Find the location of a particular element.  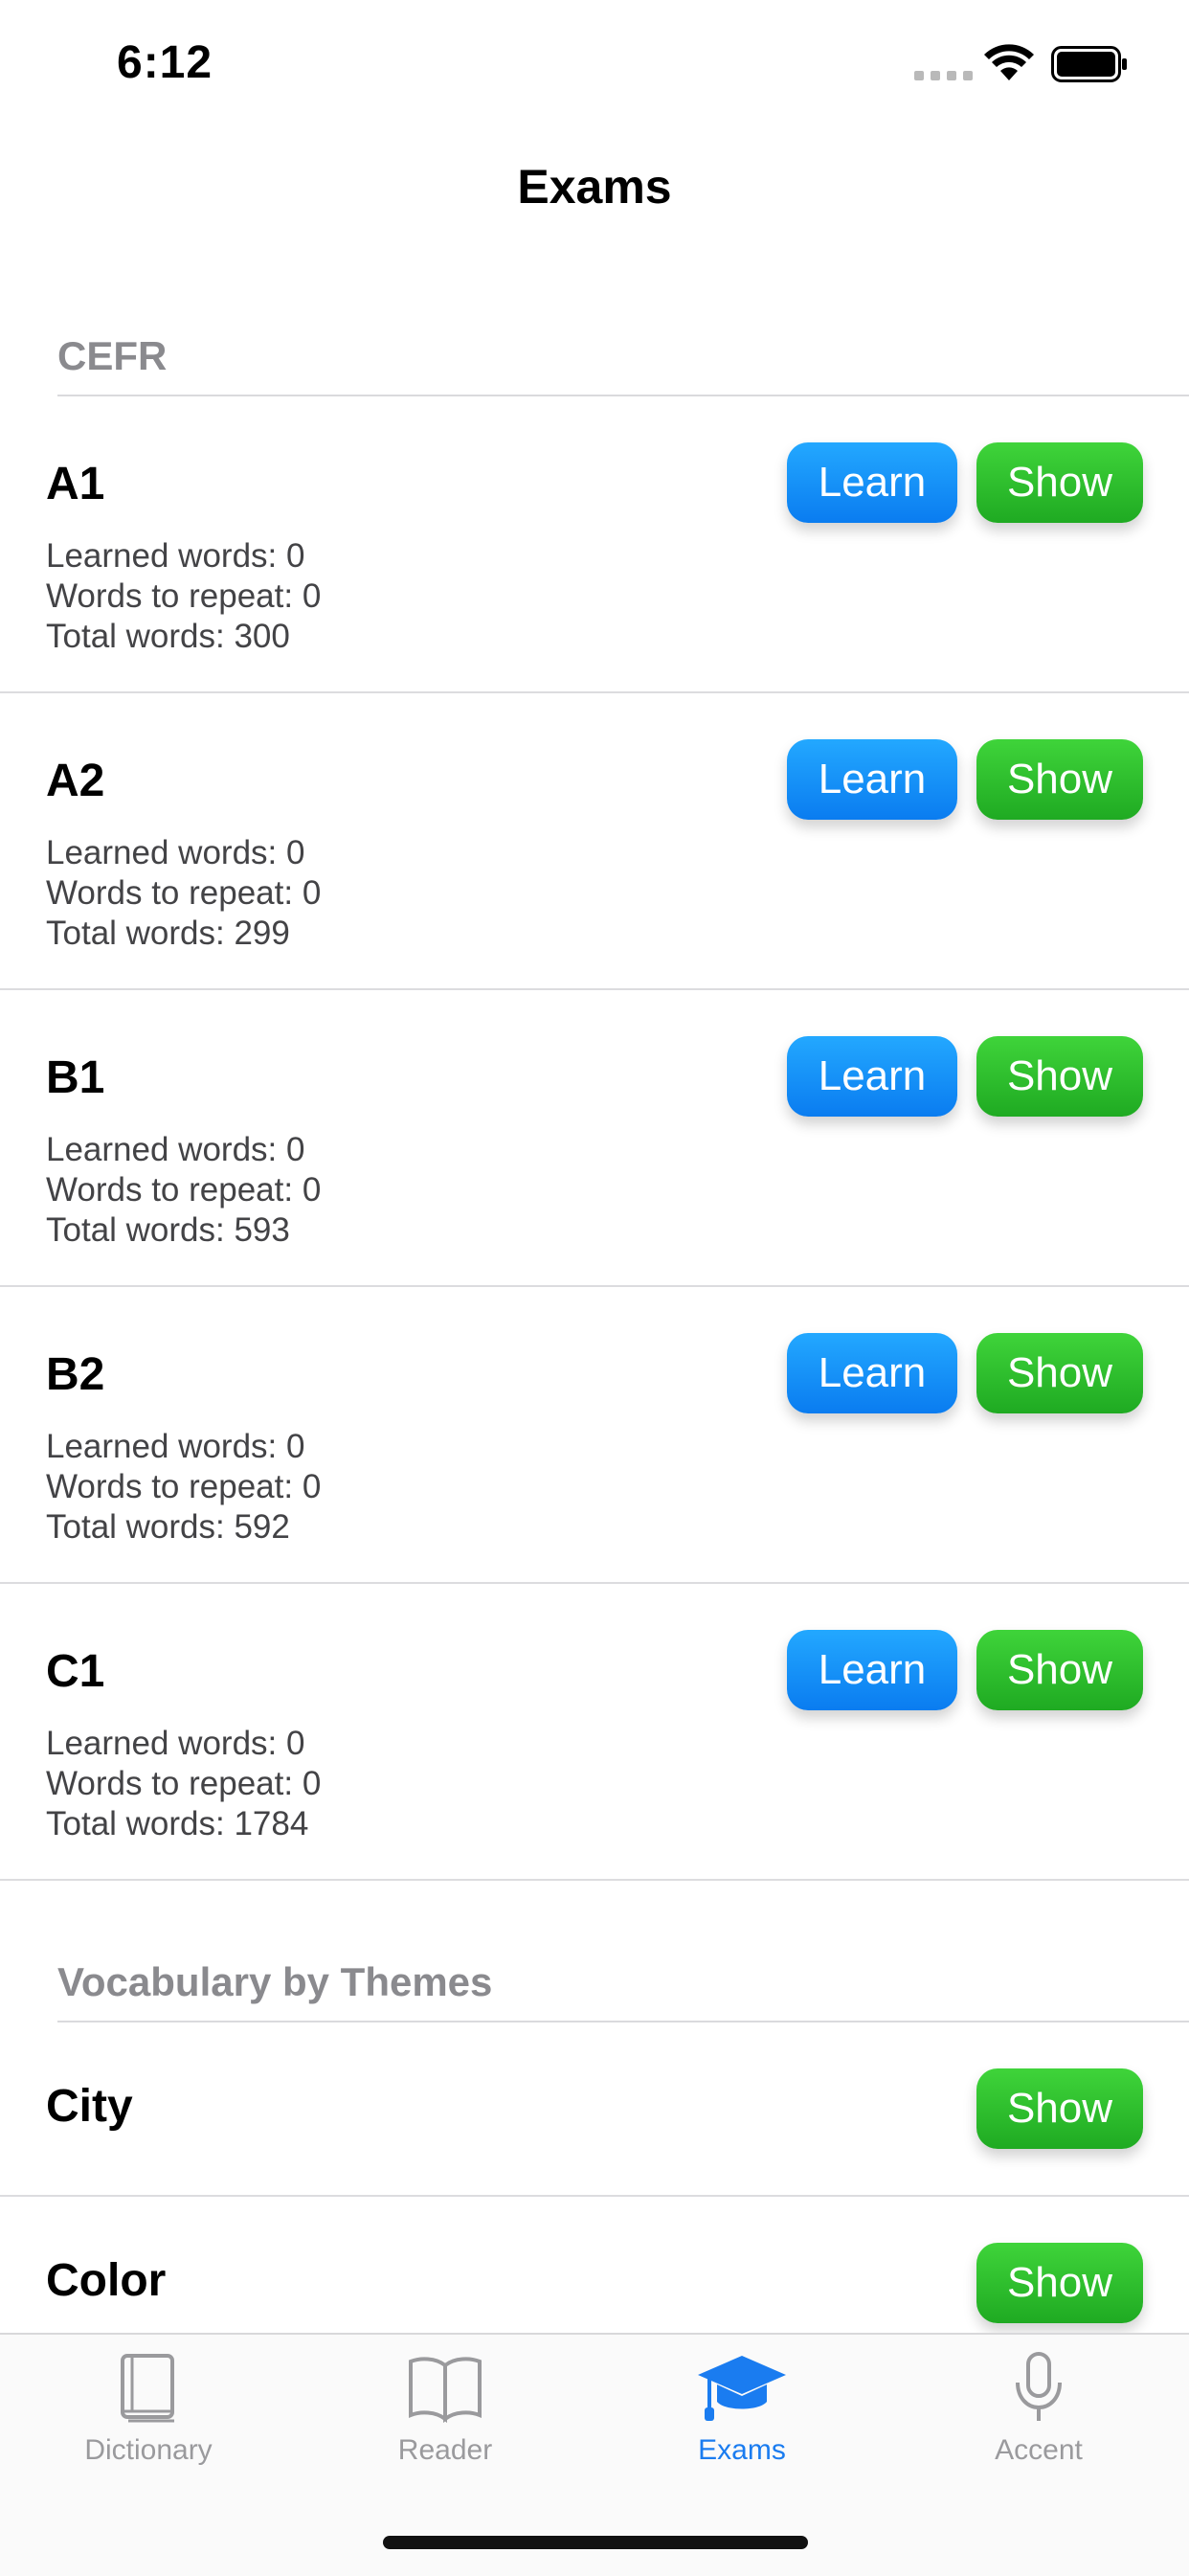

learn-button-b2: Learn is located at coordinates (872, 1373).